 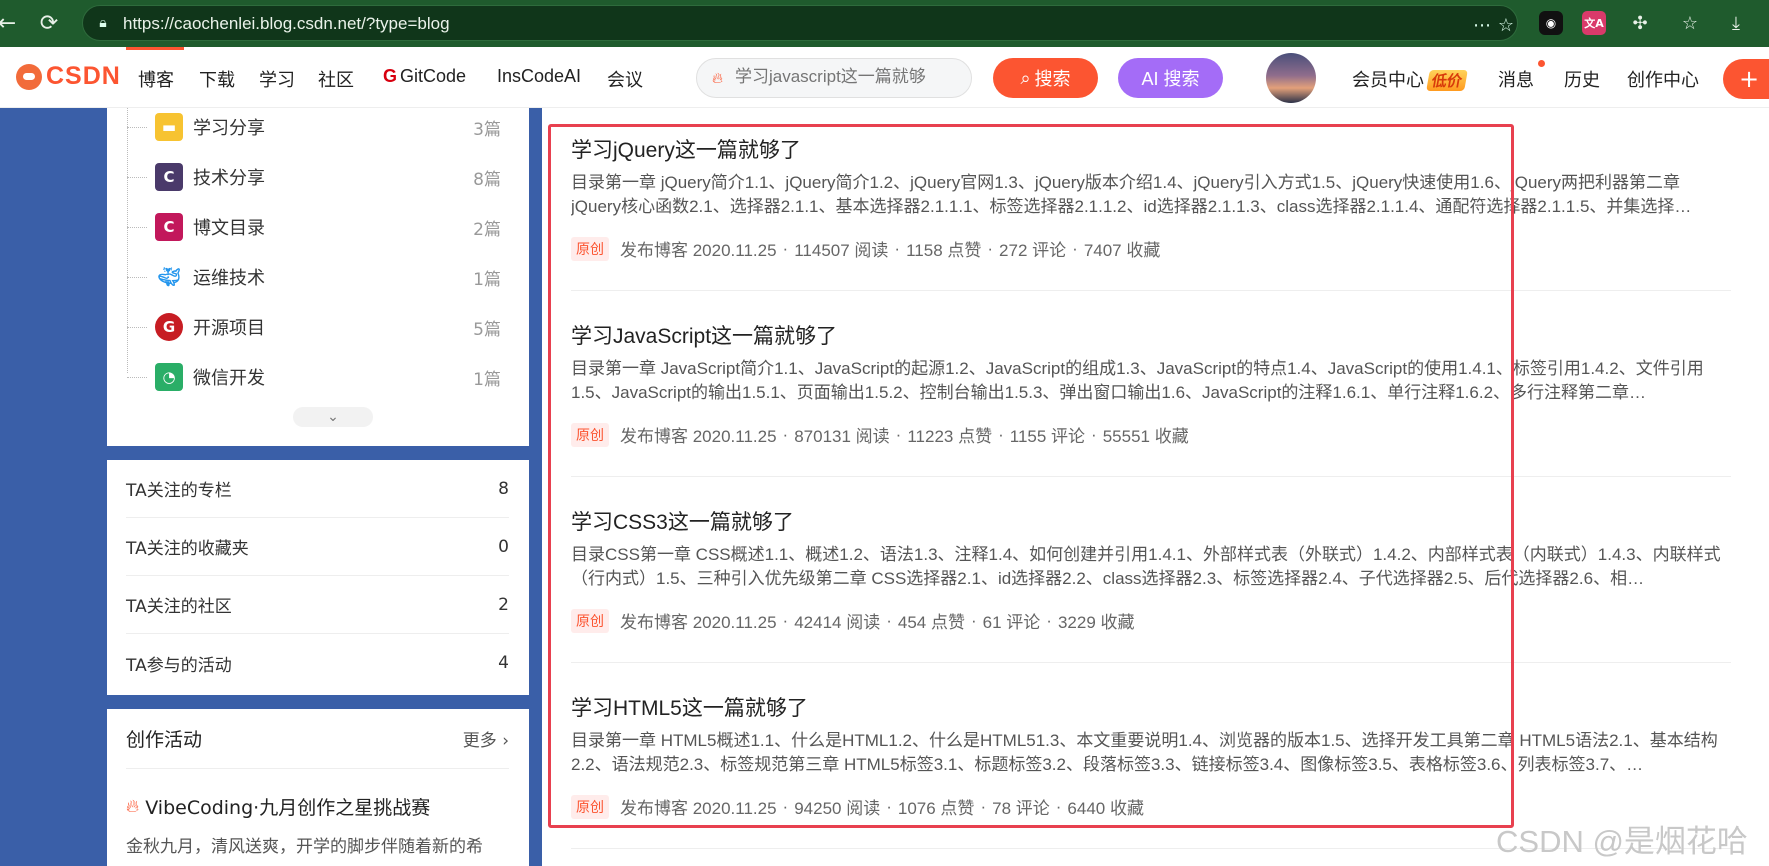 I want to click on logo-mascot-icon, so click(x=29, y=76).